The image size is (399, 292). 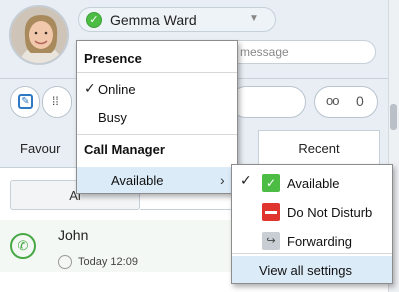 I want to click on voicemail-icon: oo, so click(x=333, y=100).